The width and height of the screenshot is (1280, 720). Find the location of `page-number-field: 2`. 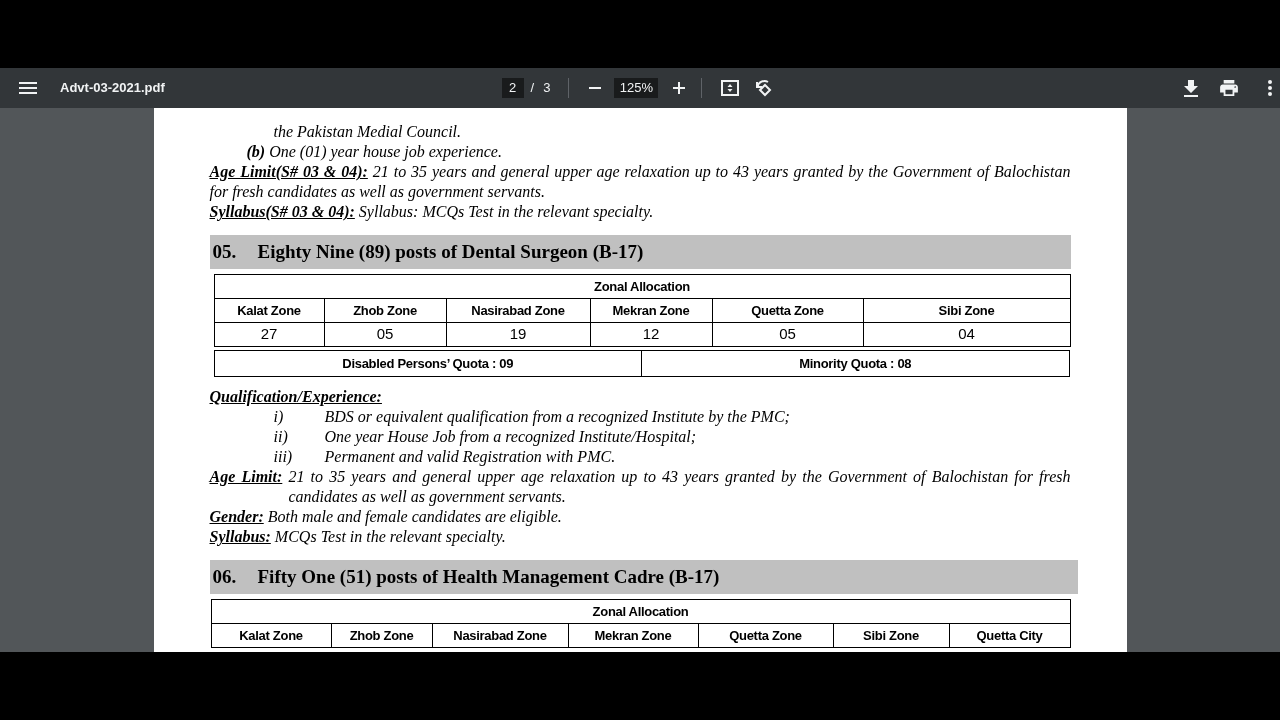

page-number-field: 2 is located at coordinates (512, 88).